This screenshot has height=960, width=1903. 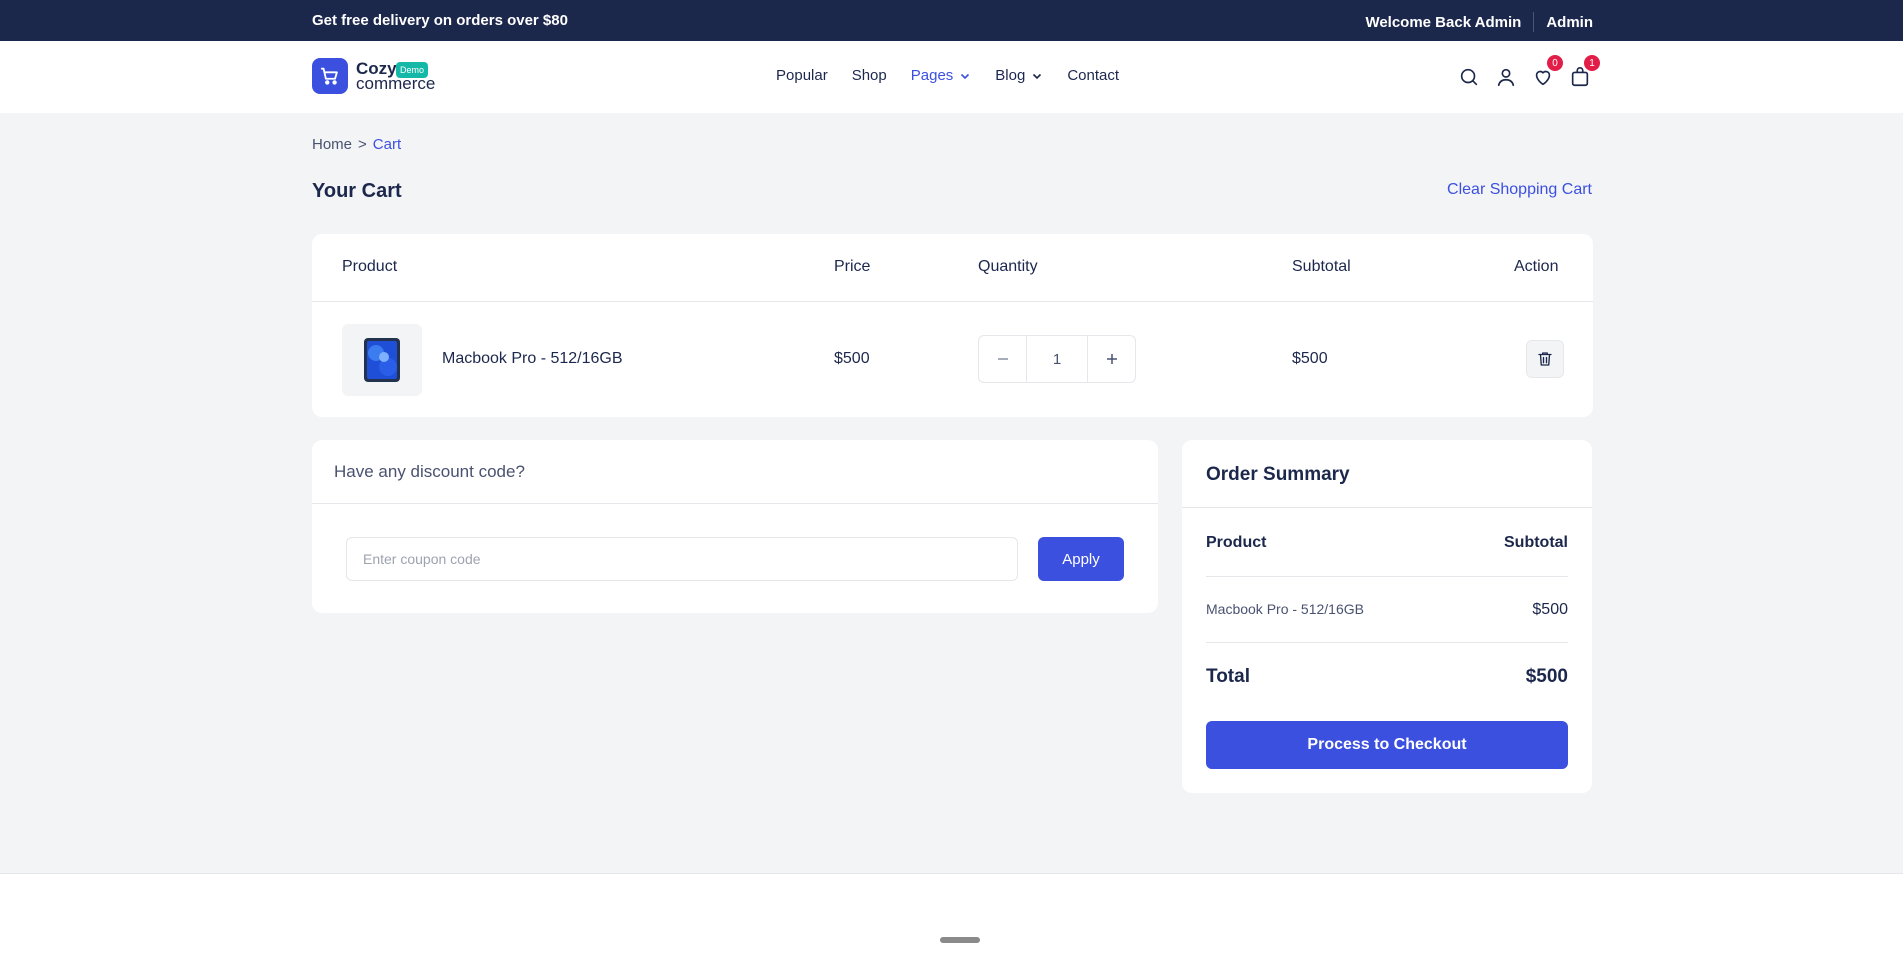 I want to click on logo-wordmark: Cozy Demo commerce, so click(x=396, y=76).